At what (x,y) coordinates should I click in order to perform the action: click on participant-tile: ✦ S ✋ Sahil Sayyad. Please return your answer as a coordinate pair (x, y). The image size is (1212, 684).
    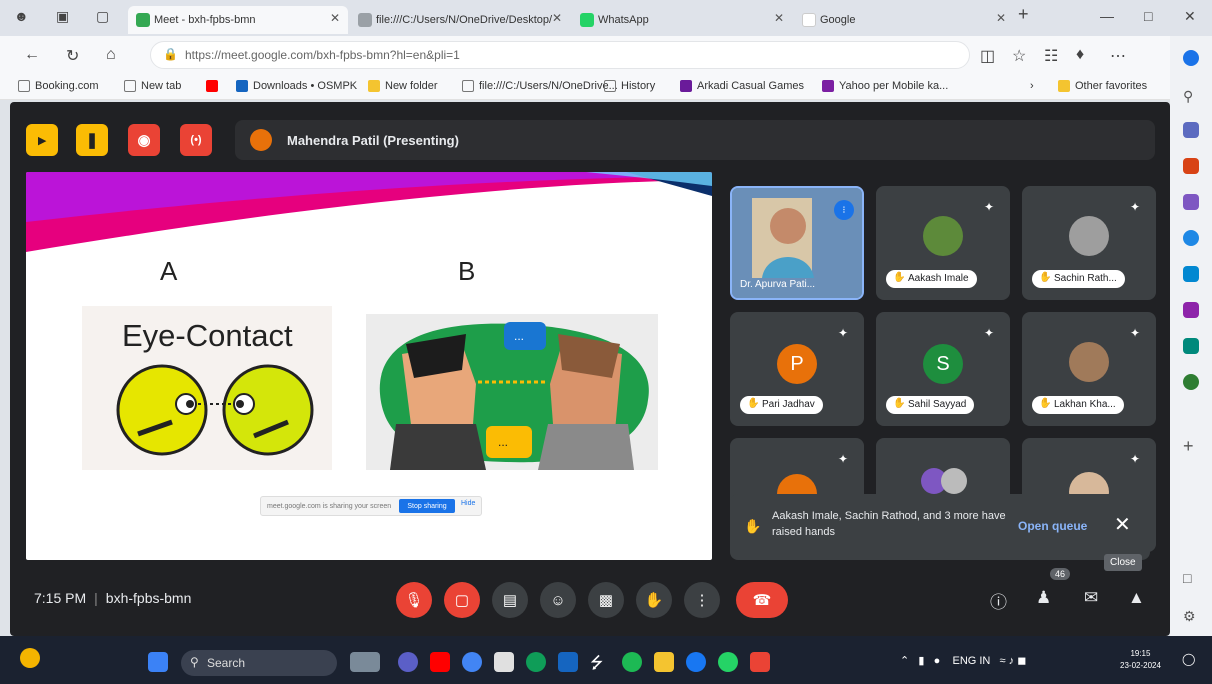
    Looking at the image, I should click on (943, 369).